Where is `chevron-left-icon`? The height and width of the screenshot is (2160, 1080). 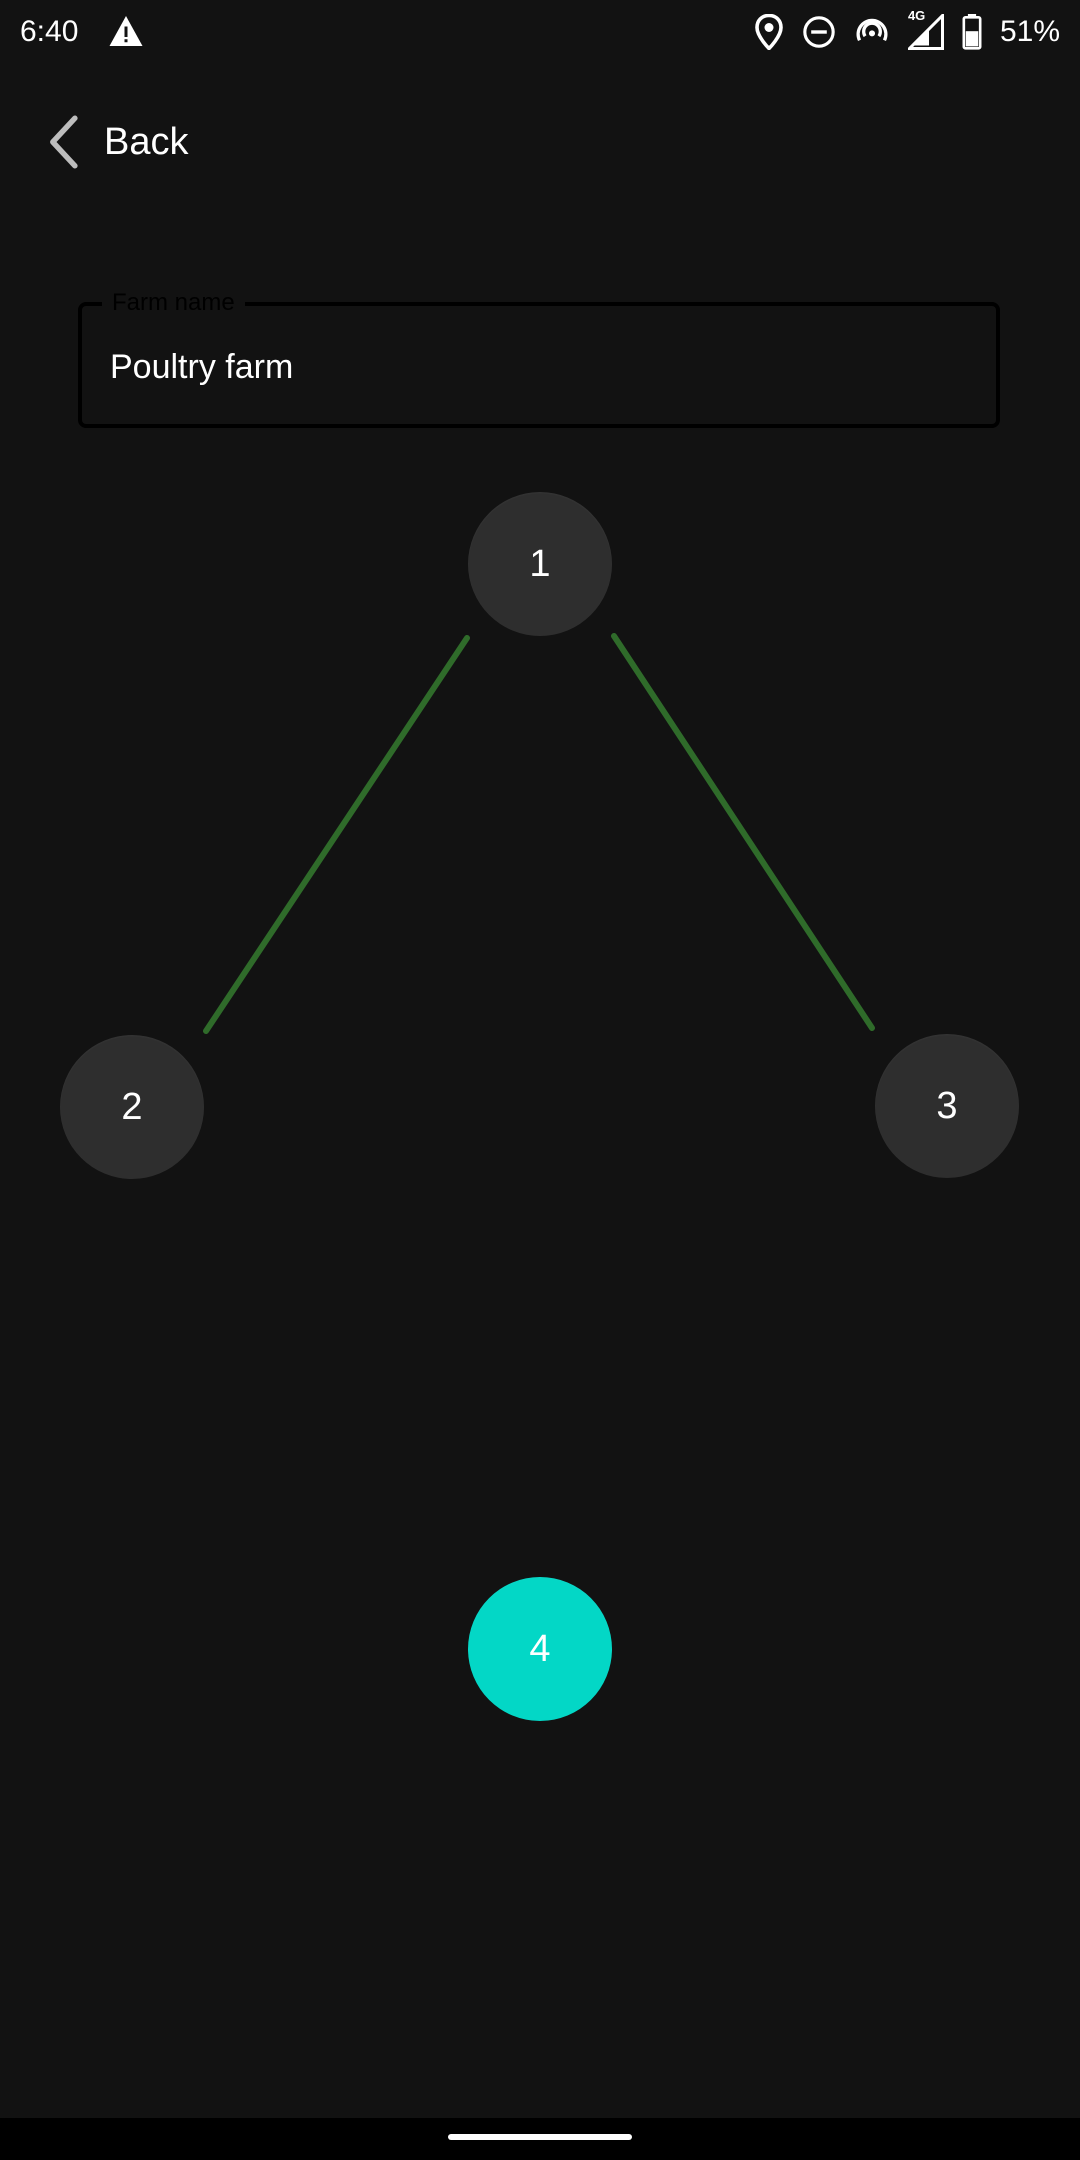
chevron-left-icon is located at coordinates (64, 142).